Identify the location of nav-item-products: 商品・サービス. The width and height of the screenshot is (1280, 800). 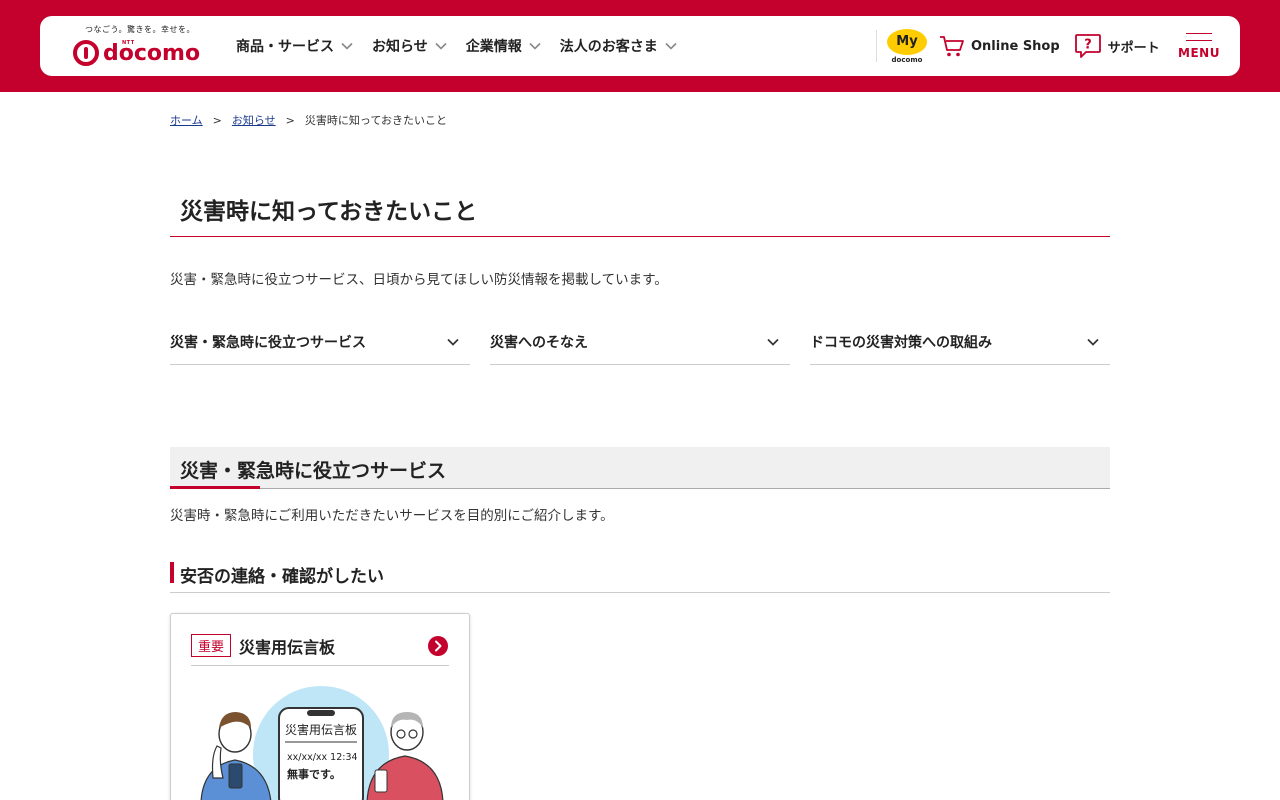
(295, 46).